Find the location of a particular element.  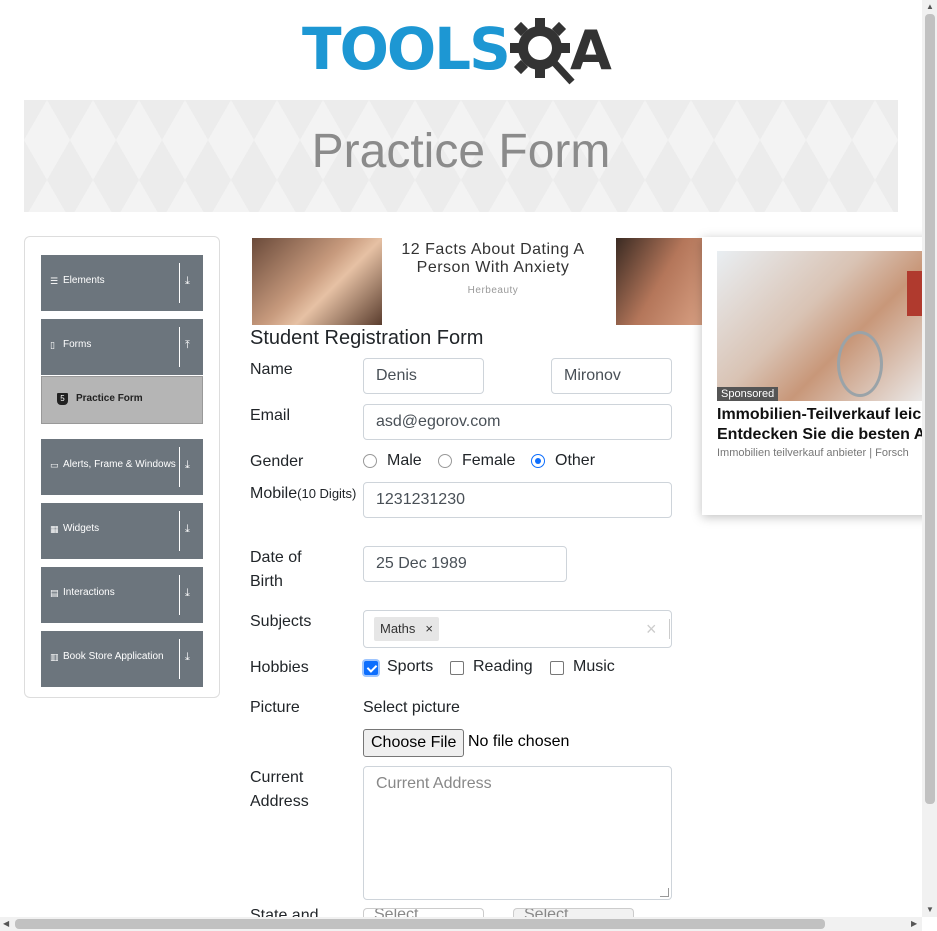

sponsored-badge: Sponsored is located at coordinates (748, 394).